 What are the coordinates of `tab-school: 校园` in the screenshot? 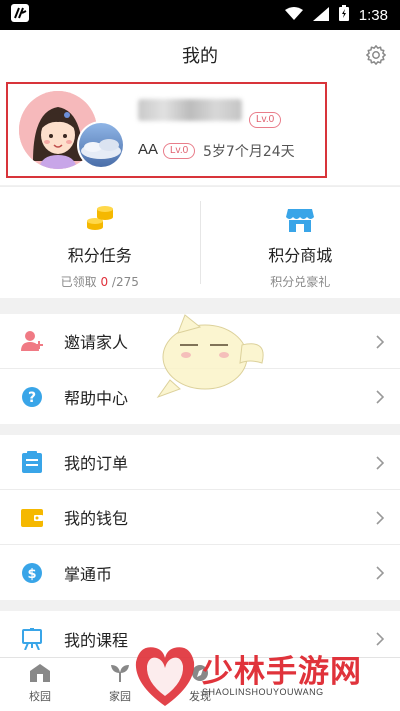 It's located at (40, 684).